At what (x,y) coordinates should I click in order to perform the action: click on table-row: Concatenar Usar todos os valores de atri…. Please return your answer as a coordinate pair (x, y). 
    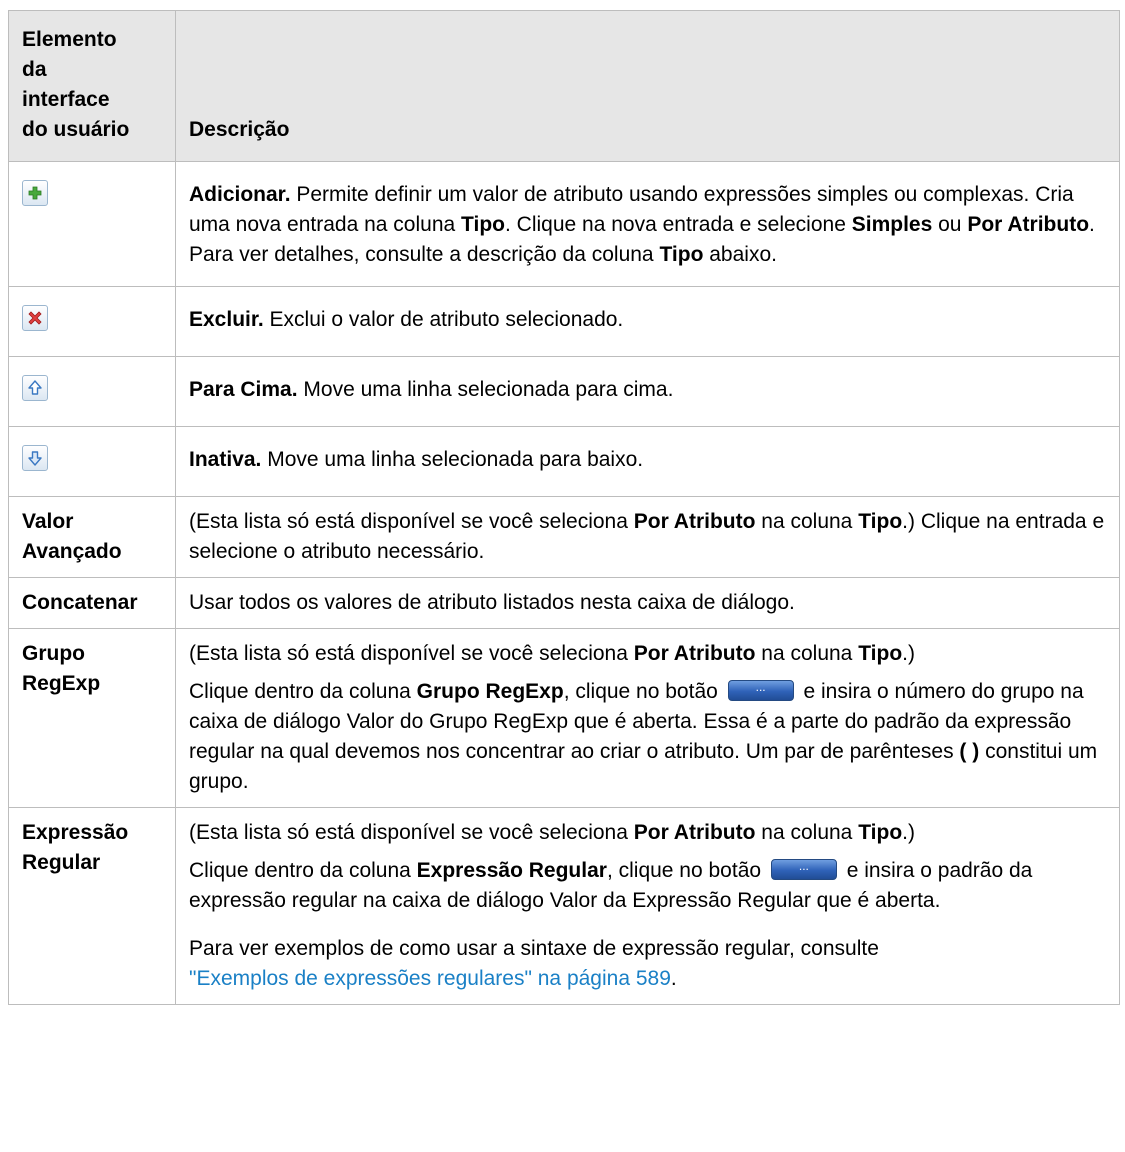
    Looking at the image, I should click on (564, 603).